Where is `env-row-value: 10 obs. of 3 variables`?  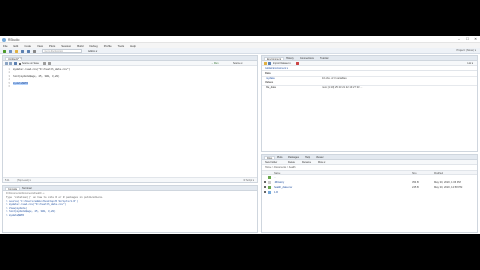
env-row-value: 10 obs. of 3 variables is located at coordinates (334, 78).